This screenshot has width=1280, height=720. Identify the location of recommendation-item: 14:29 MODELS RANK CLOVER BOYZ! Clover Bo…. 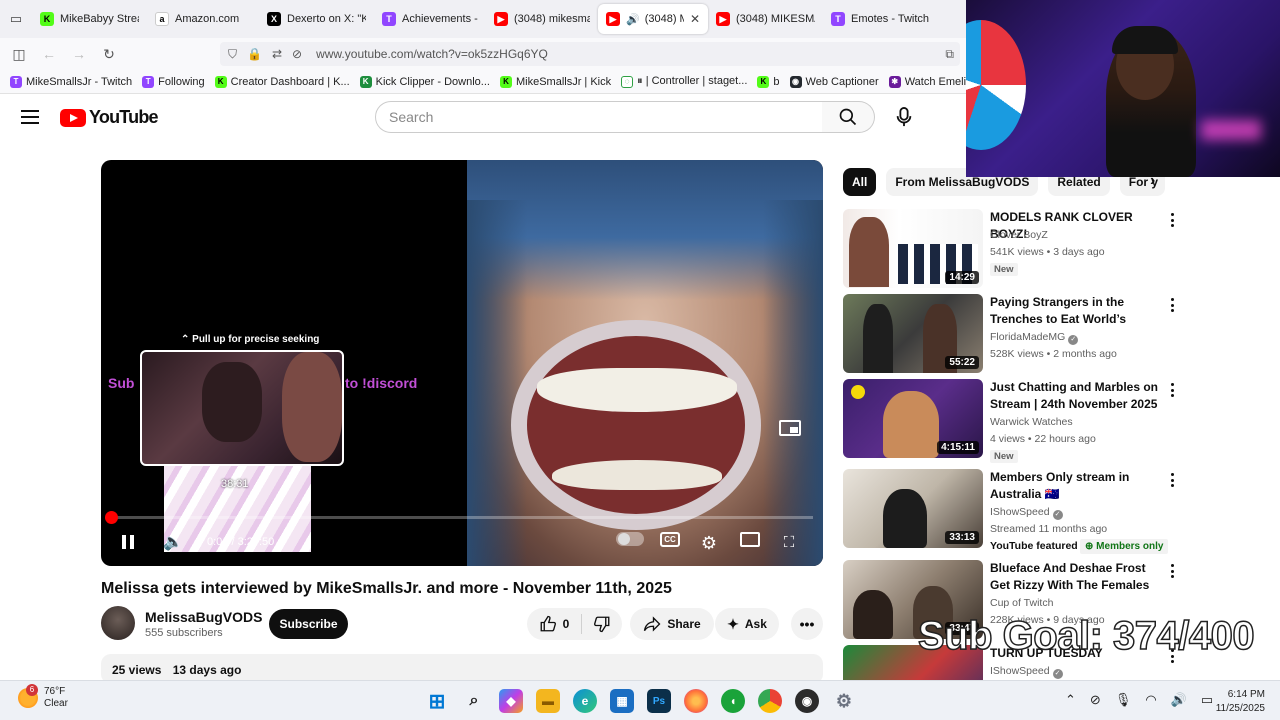
(1013, 249).